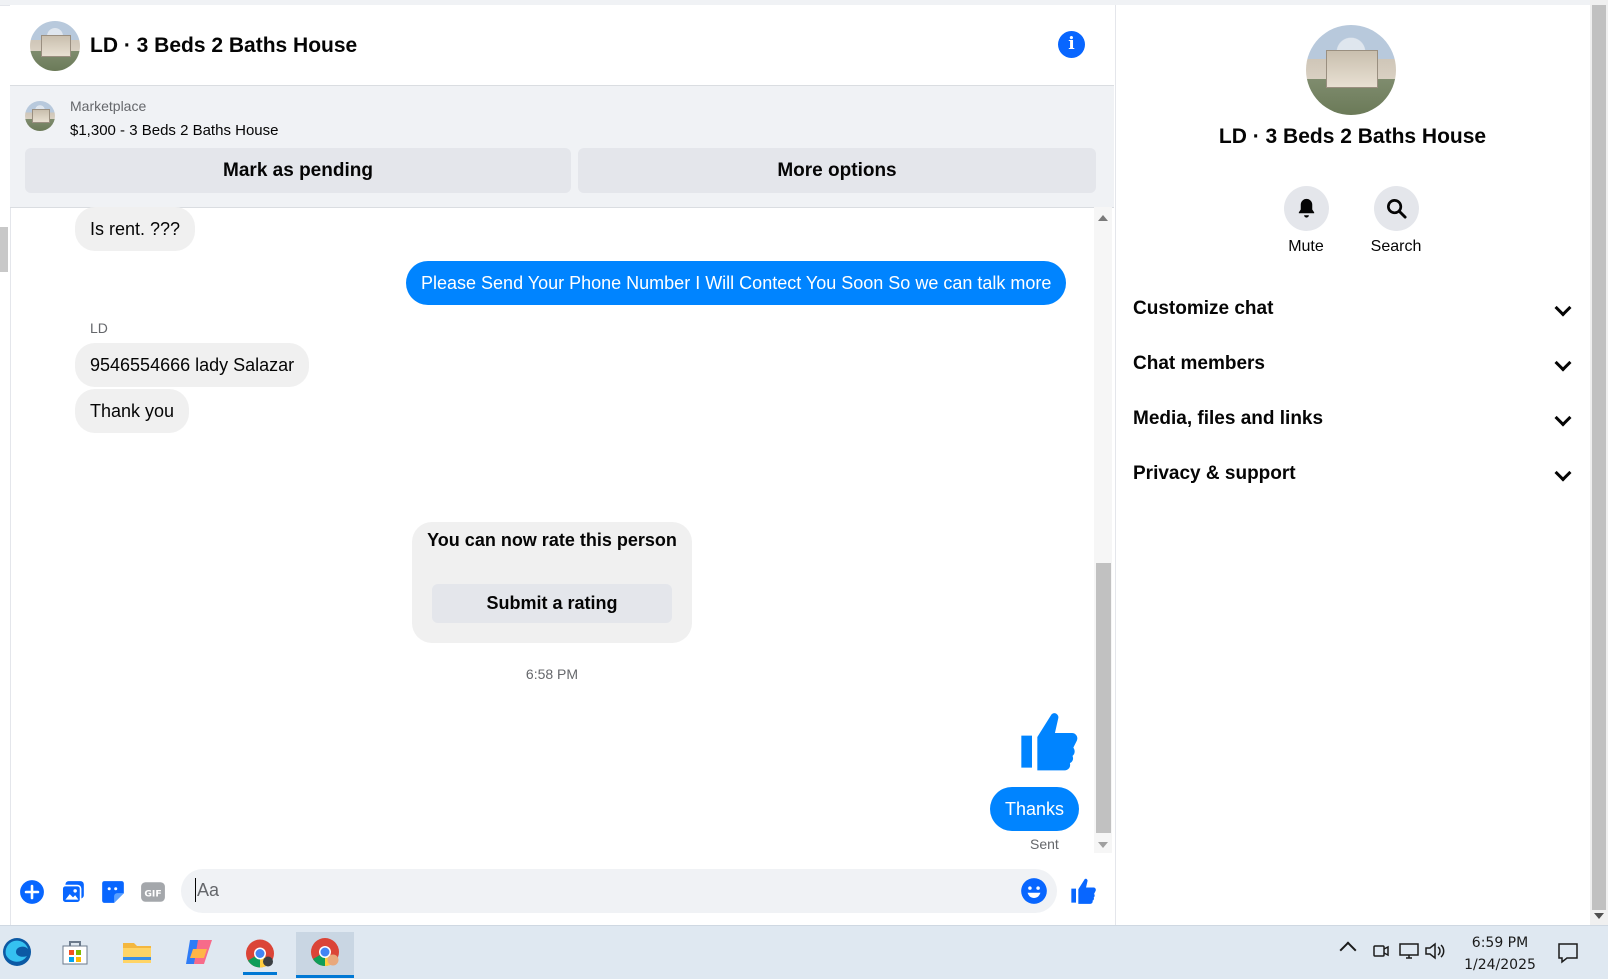 The height and width of the screenshot is (979, 1608). What do you see at coordinates (552, 603) in the screenshot?
I see `submit-rating-button: Submit a rating` at bounding box center [552, 603].